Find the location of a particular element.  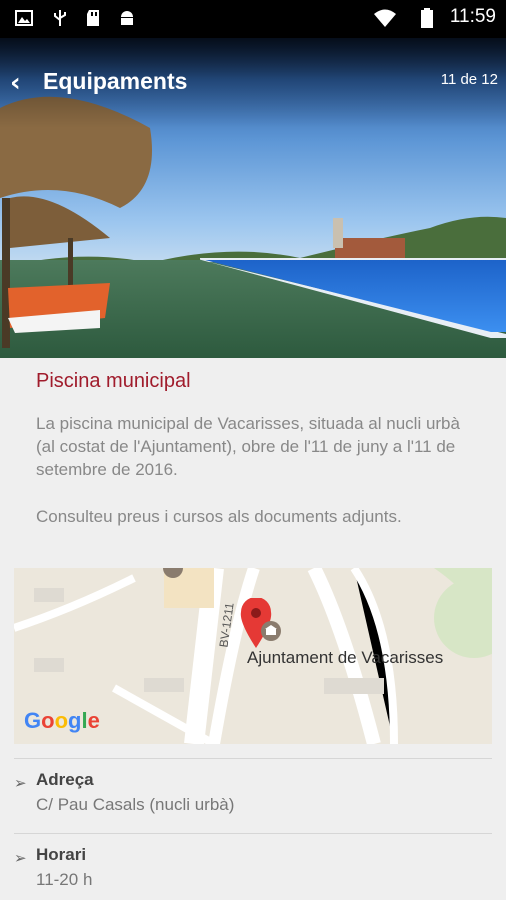

usb-icon is located at coordinates (60, 18).